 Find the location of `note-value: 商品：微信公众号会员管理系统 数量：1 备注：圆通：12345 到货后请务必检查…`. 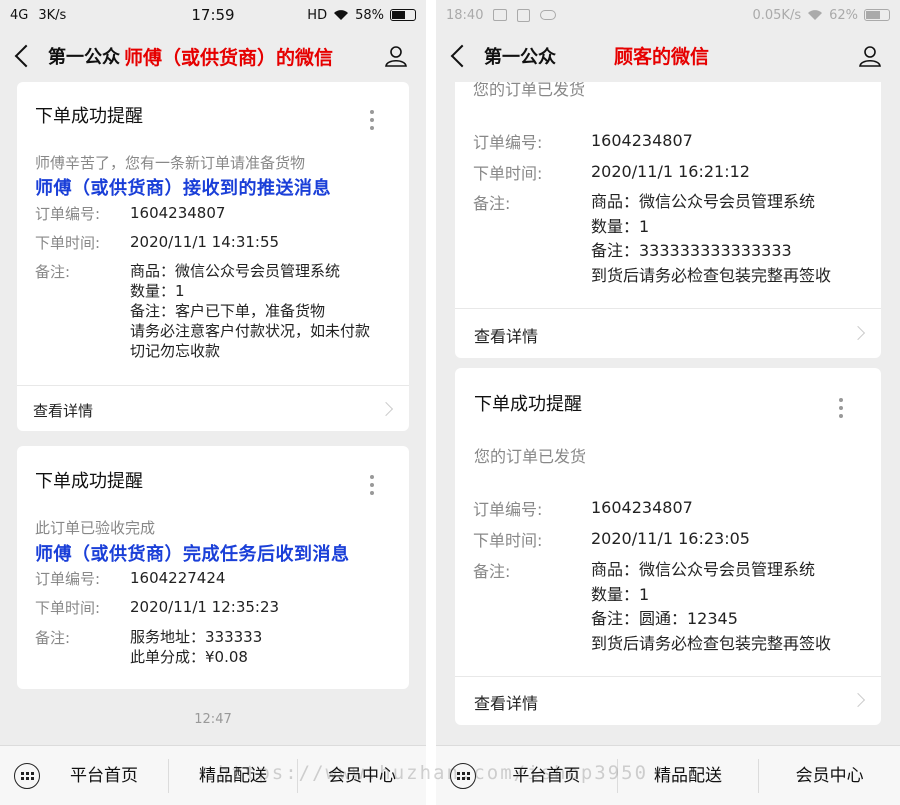

note-value: 商品：微信公众号会员管理系统 数量：1 备注：圆通：12345 到货后请务必检查… is located at coordinates (711, 607).